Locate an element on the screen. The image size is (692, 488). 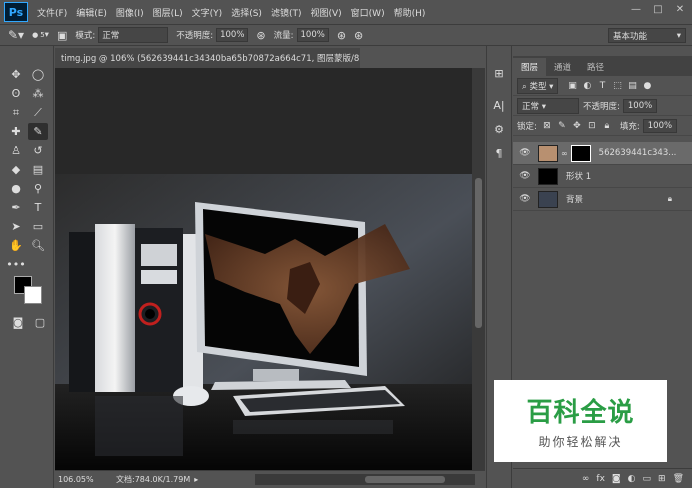
lock-pixels-icon: ✎ is located at coordinates (562, 126).